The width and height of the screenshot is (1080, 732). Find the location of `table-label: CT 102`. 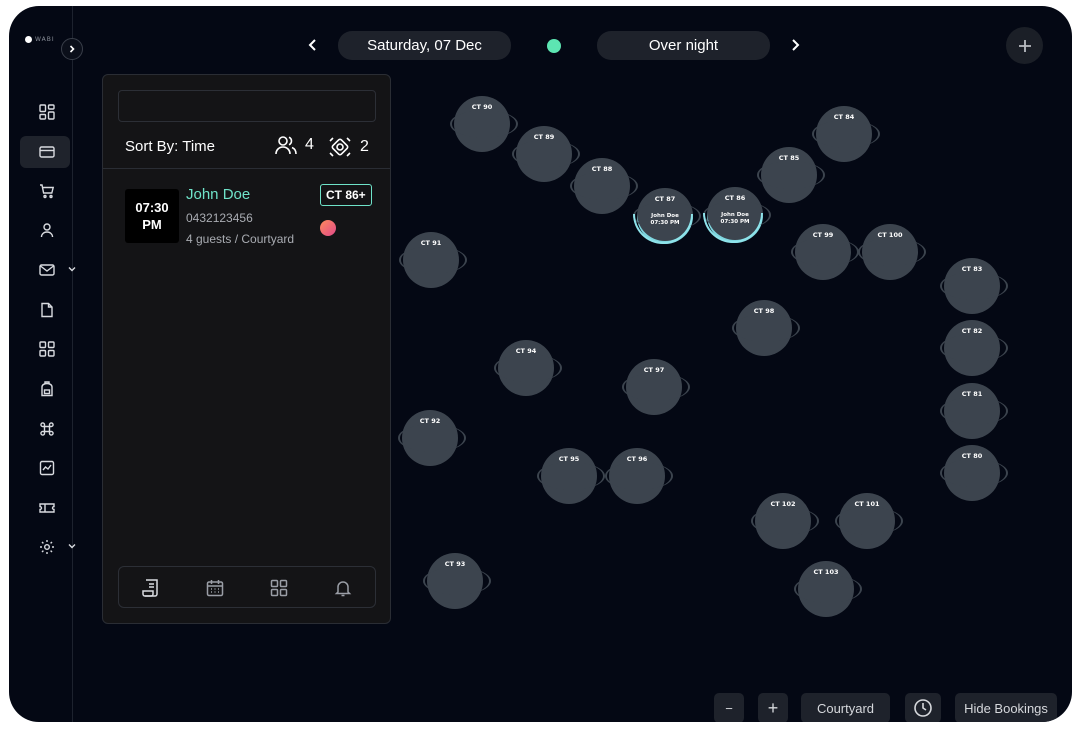

table-label: CT 102 is located at coordinates (783, 504).